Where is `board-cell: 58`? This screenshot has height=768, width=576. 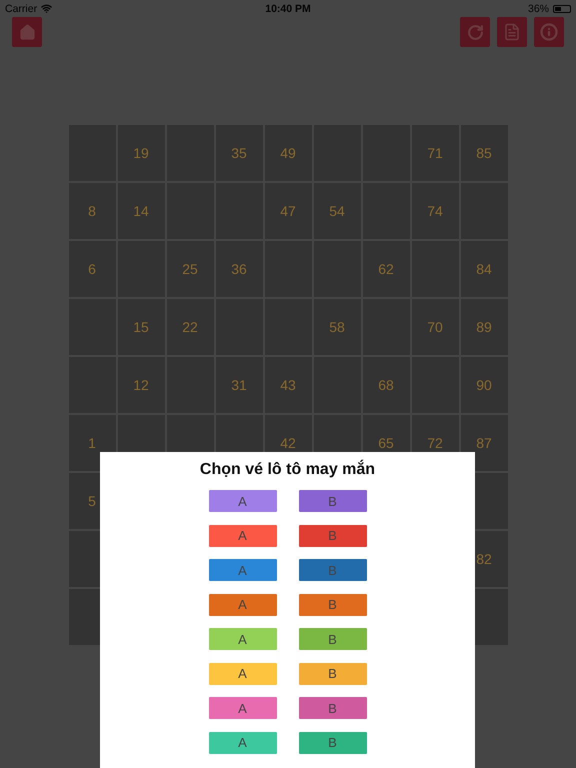 board-cell: 58 is located at coordinates (337, 327).